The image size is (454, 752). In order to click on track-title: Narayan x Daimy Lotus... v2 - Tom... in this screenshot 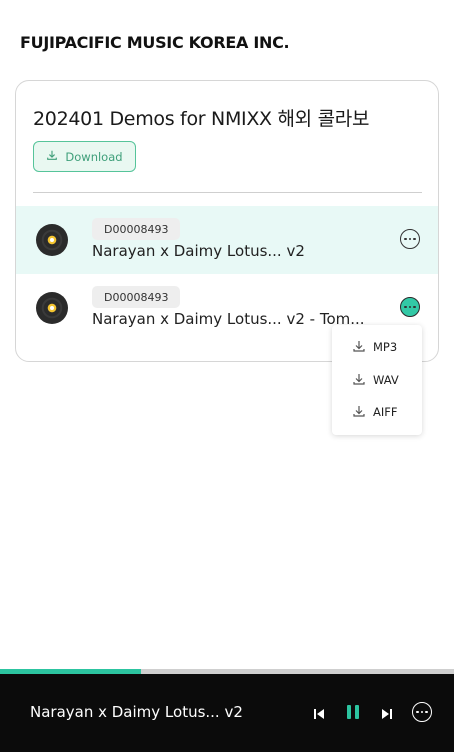, I will do `click(228, 319)`.